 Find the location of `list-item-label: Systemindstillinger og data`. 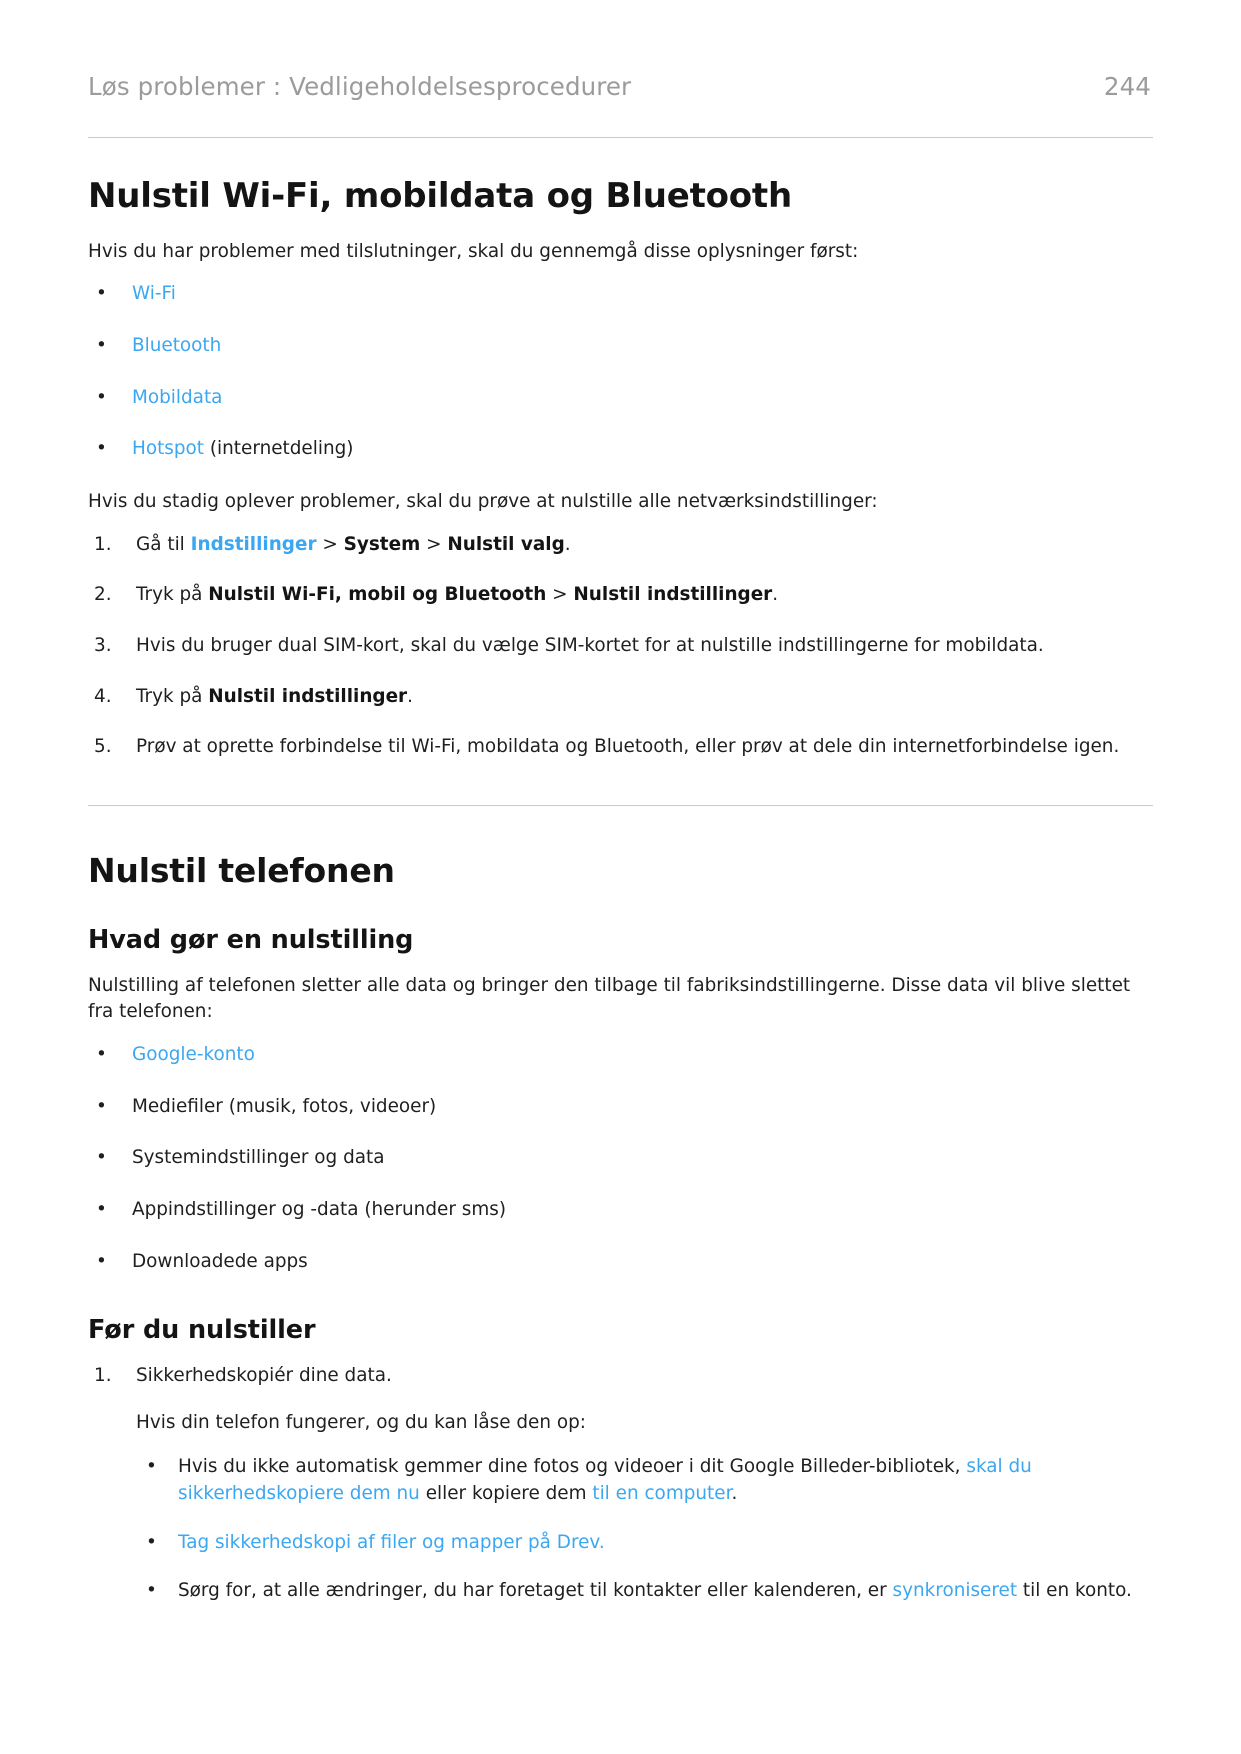

list-item-label: Systemindstillinger og data is located at coordinates (258, 1158).